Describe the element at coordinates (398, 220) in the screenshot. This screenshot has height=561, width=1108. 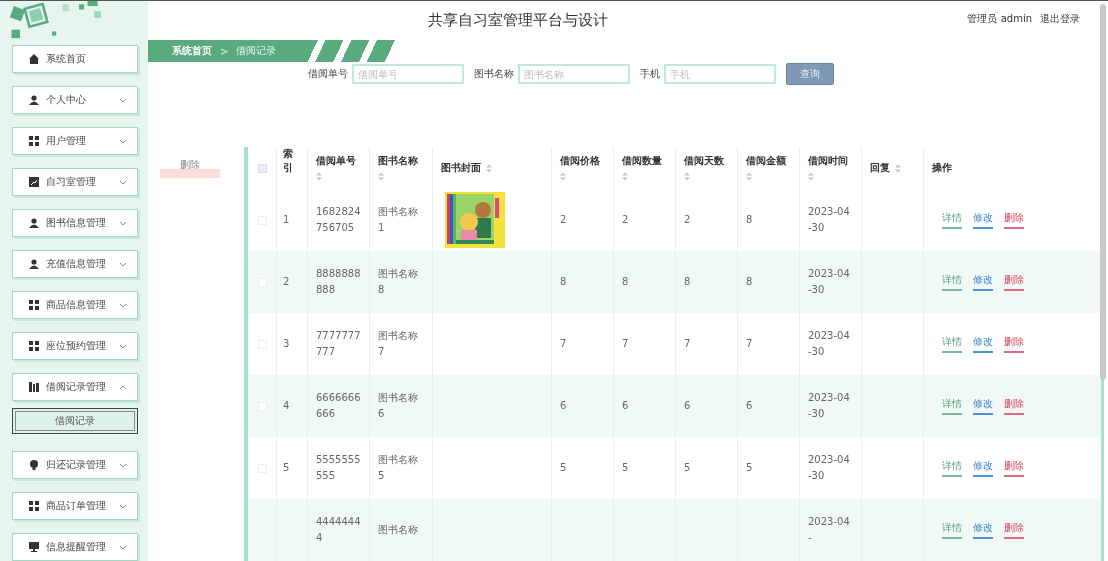
I see `table-cell-text: 图书名称1` at that location.